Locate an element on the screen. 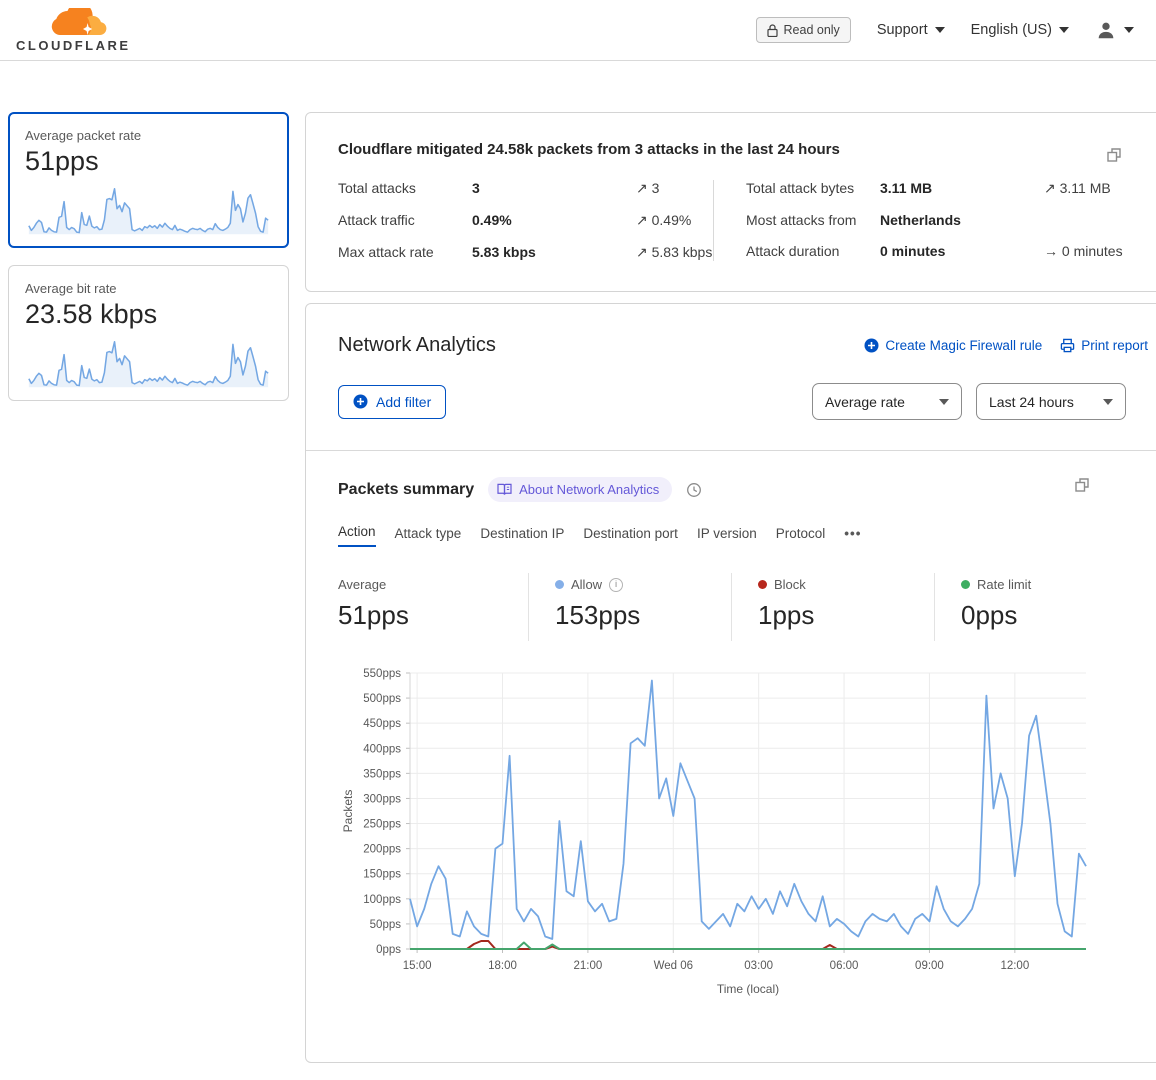 The width and height of the screenshot is (1156, 1080). x-tick-label: 15:00 is located at coordinates (417, 966).